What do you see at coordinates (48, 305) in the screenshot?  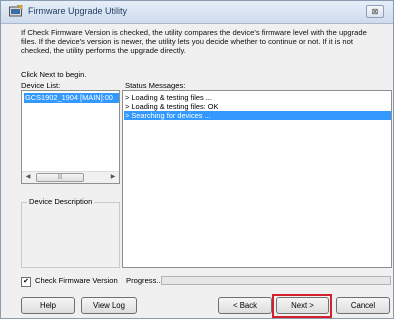 I see `help-button: Help` at bounding box center [48, 305].